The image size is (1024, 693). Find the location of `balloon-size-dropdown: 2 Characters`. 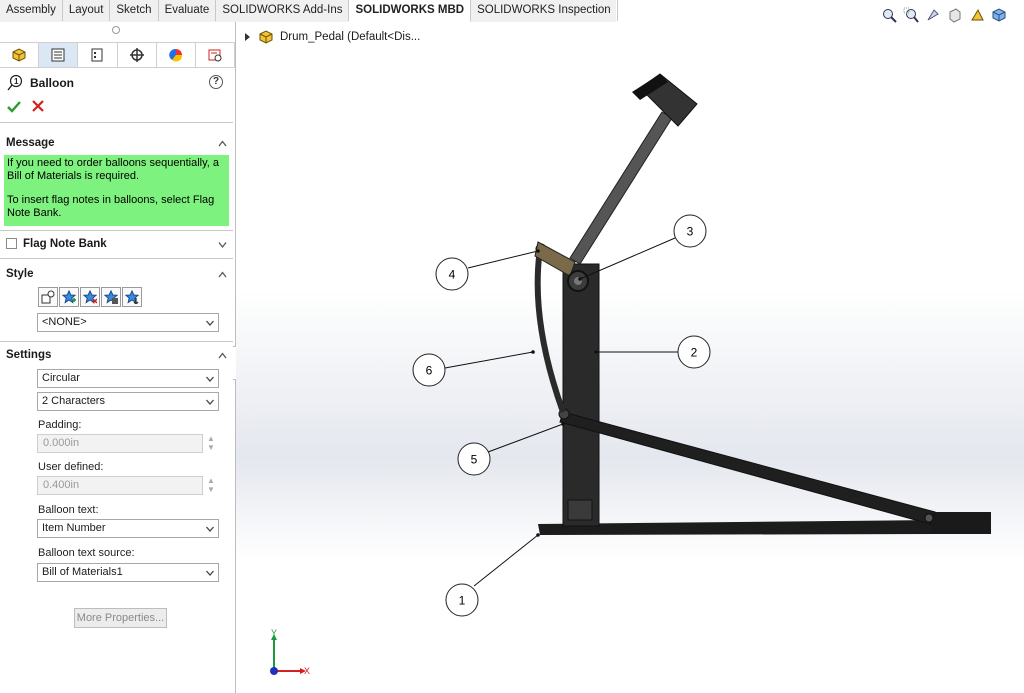

balloon-size-dropdown: 2 Characters is located at coordinates (128, 401).